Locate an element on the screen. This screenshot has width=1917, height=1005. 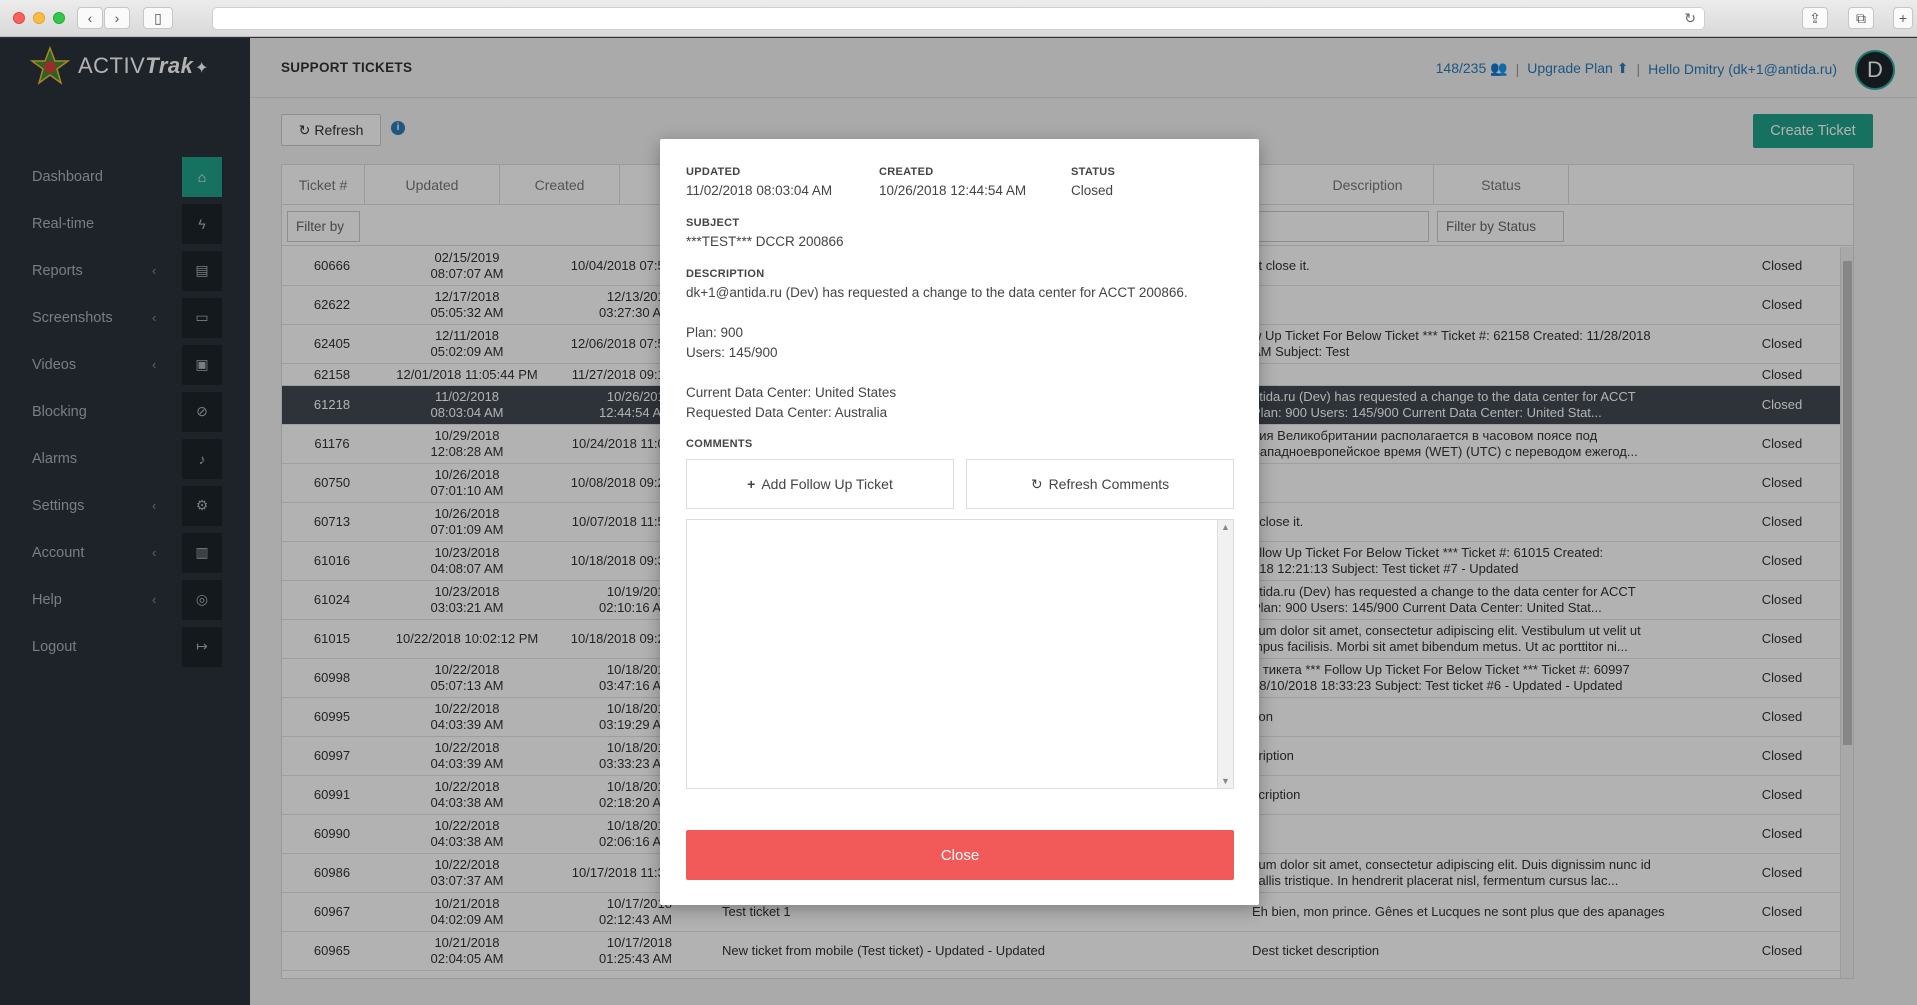
minimize-window-button is located at coordinates (39, 18).